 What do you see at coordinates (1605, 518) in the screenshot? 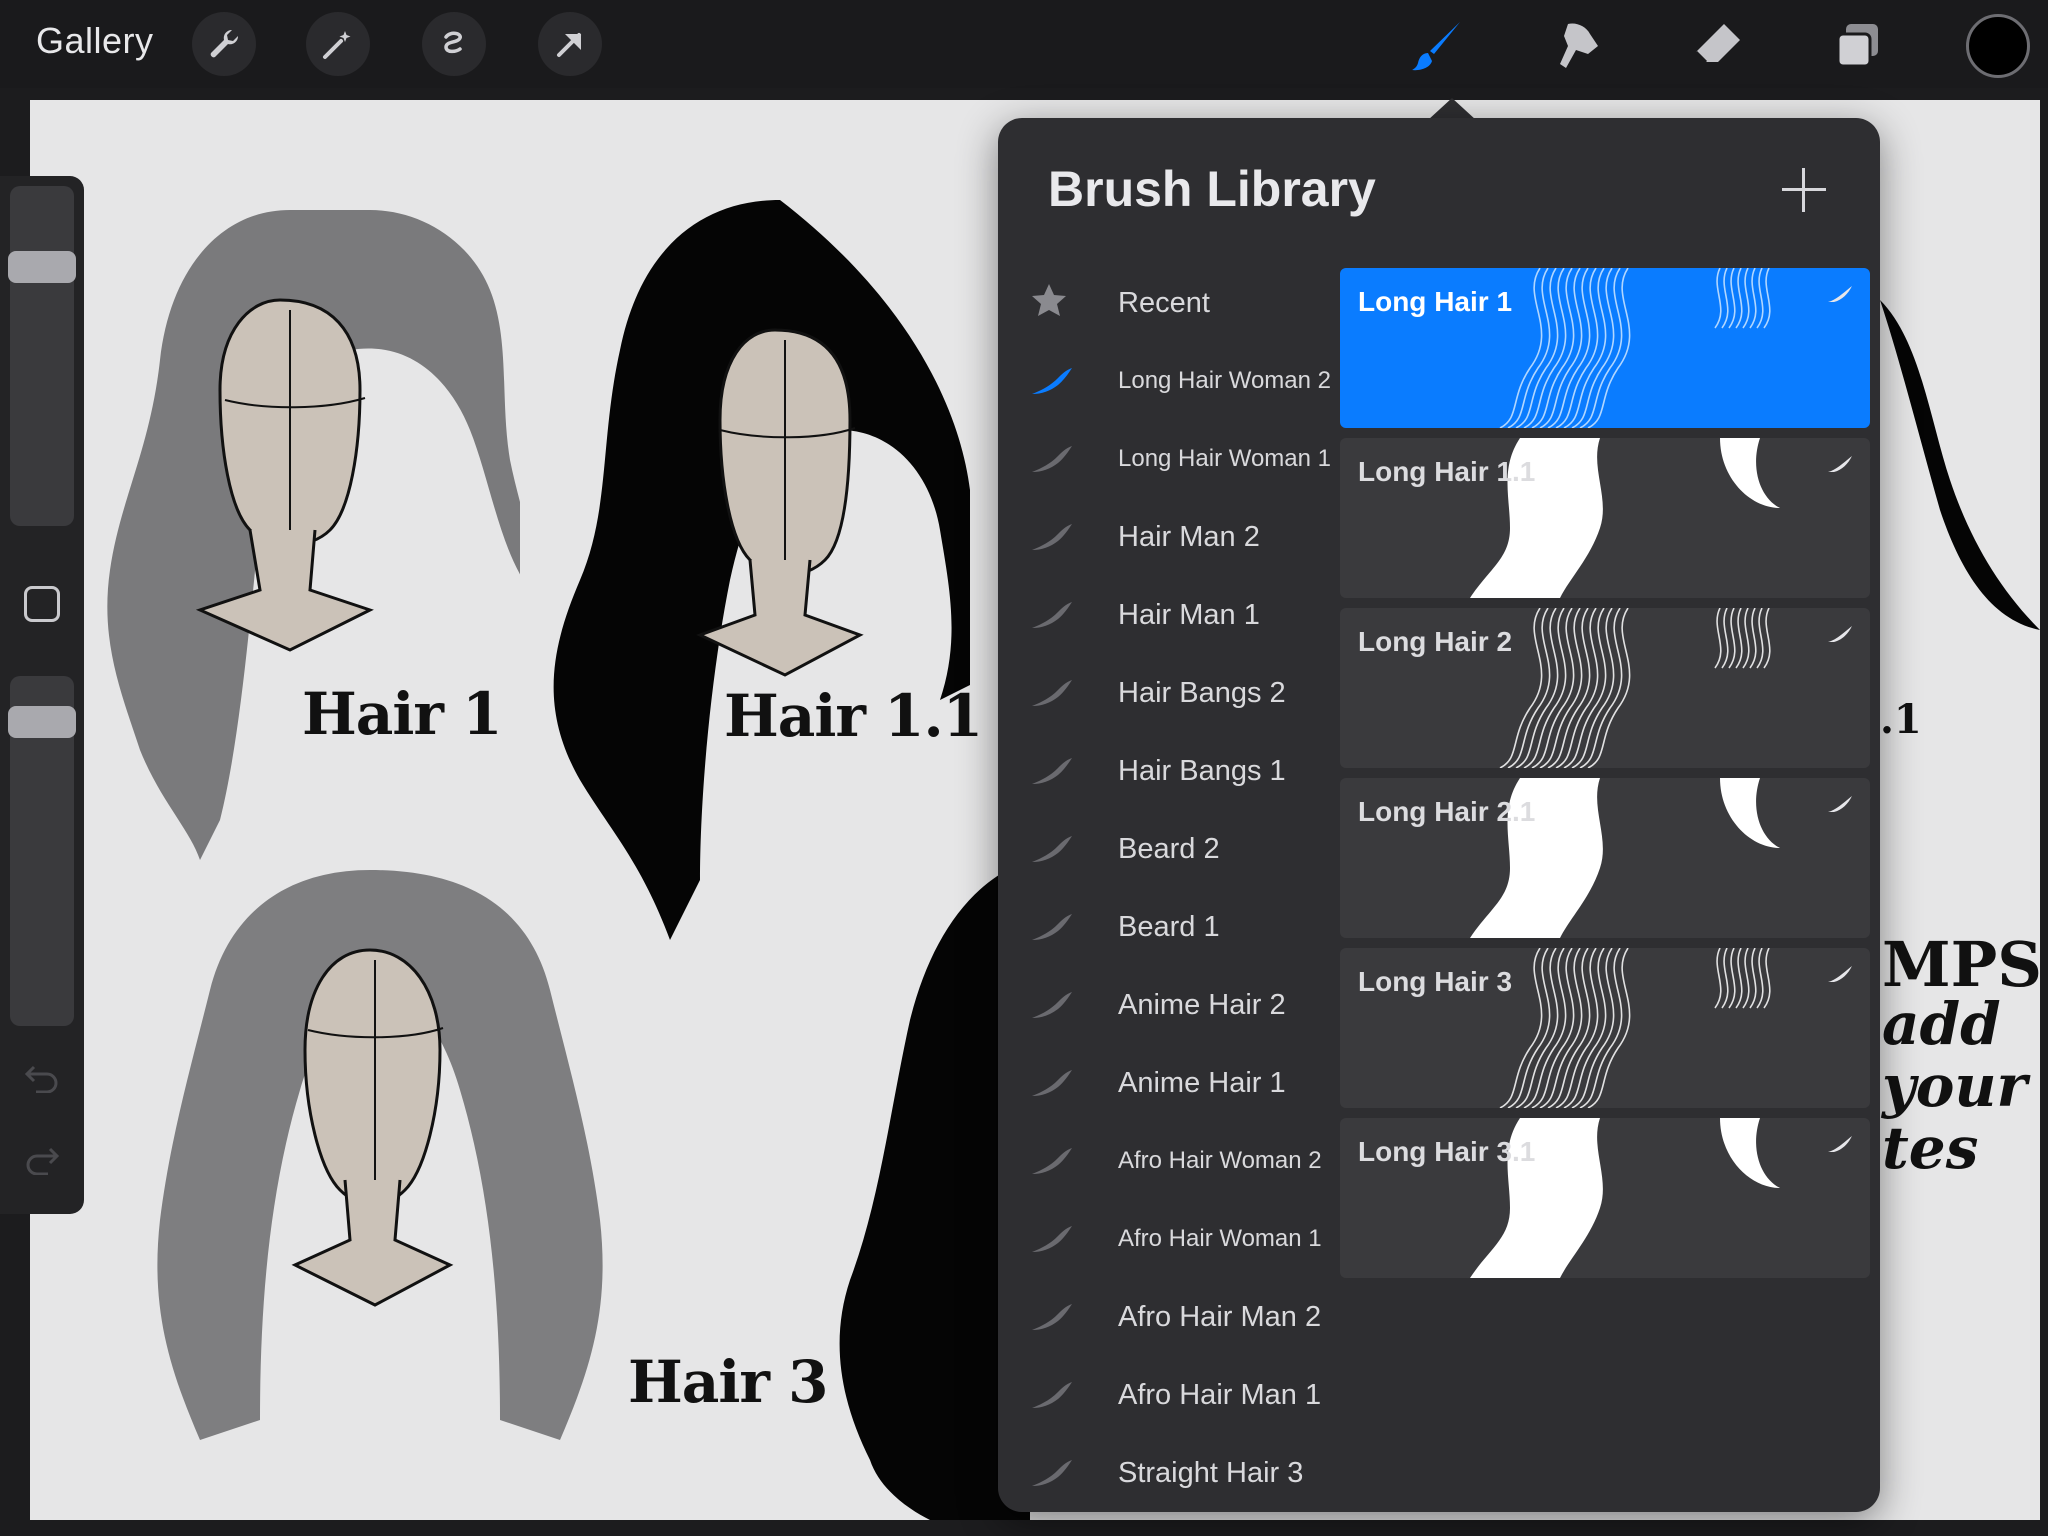
I see `brush-item: Long Hair 1.1` at bounding box center [1605, 518].